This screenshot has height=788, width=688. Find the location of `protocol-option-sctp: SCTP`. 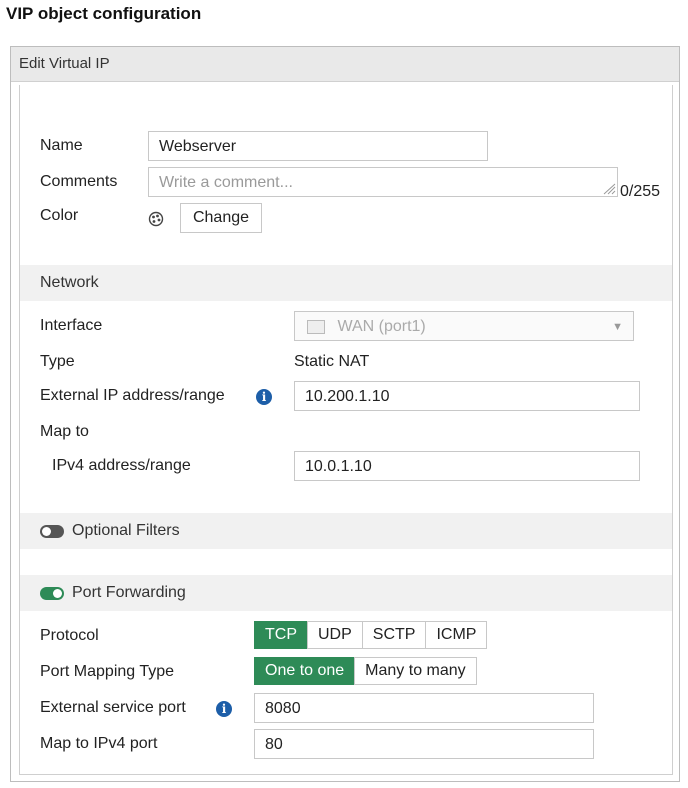

protocol-option-sctp: SCTP is located at coordinates (394, 635).